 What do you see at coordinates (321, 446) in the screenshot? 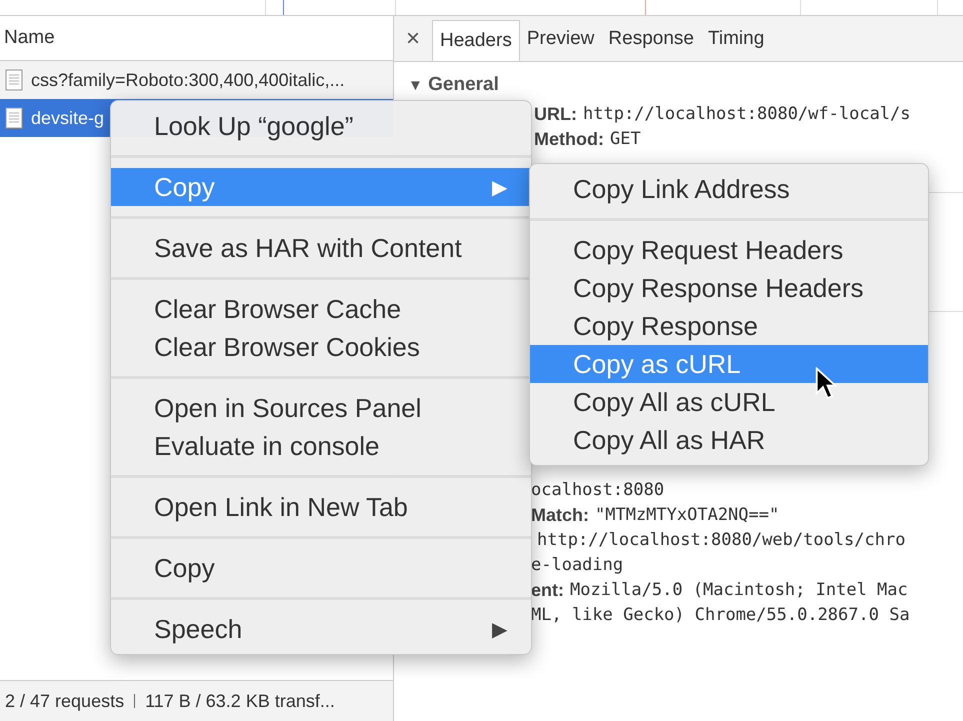
I see `menu-item: Evaluate in console` at bounding box center [321, 446].